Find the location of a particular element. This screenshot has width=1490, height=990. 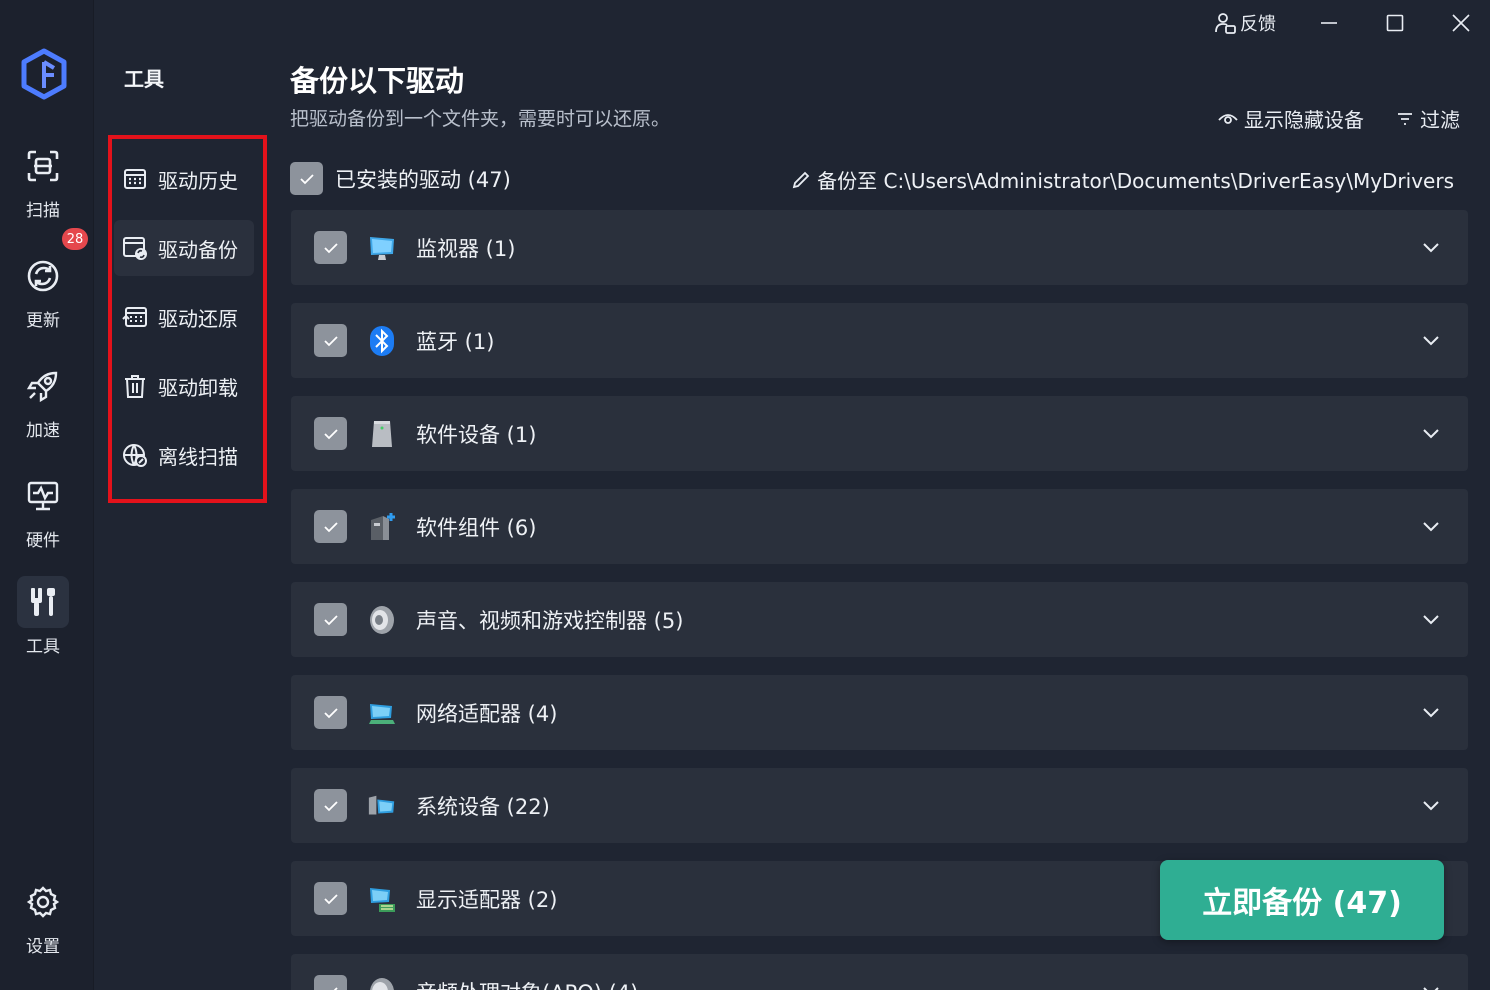

device-name: 系统设备 (22) is located at coordinates (483, 806).